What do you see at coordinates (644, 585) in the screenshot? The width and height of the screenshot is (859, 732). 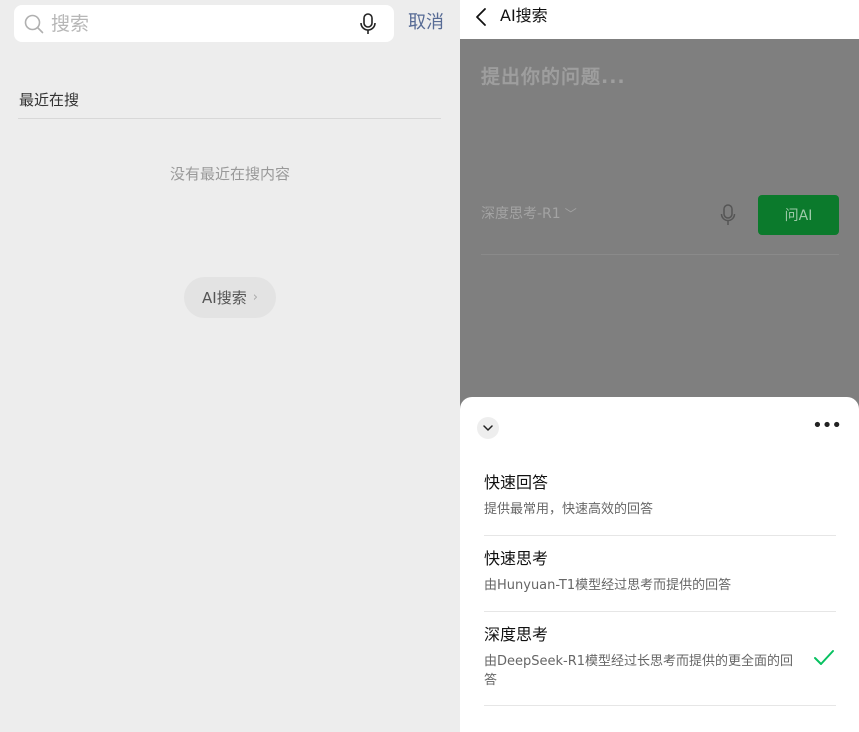 I see `option-description: 由Hunyuan-T1模型经过思考而提供的回答` at bounding box center [644, 585].